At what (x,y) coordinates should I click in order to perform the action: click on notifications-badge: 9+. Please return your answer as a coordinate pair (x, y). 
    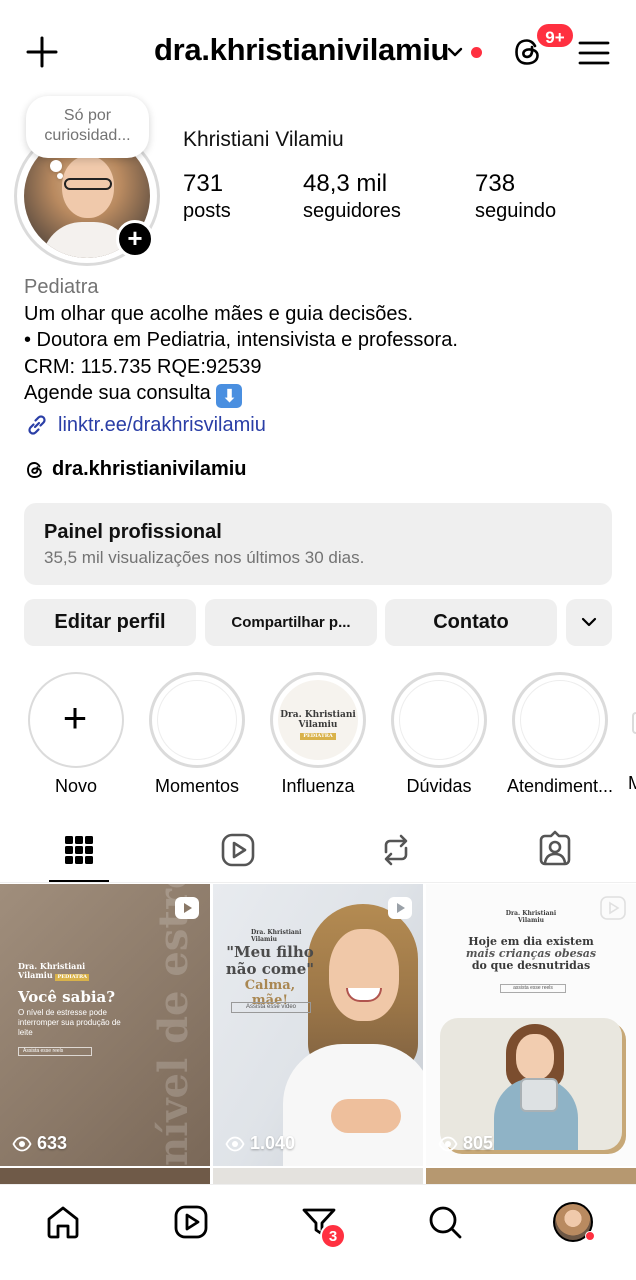
    Looking at the image, I should click on (555, 35).